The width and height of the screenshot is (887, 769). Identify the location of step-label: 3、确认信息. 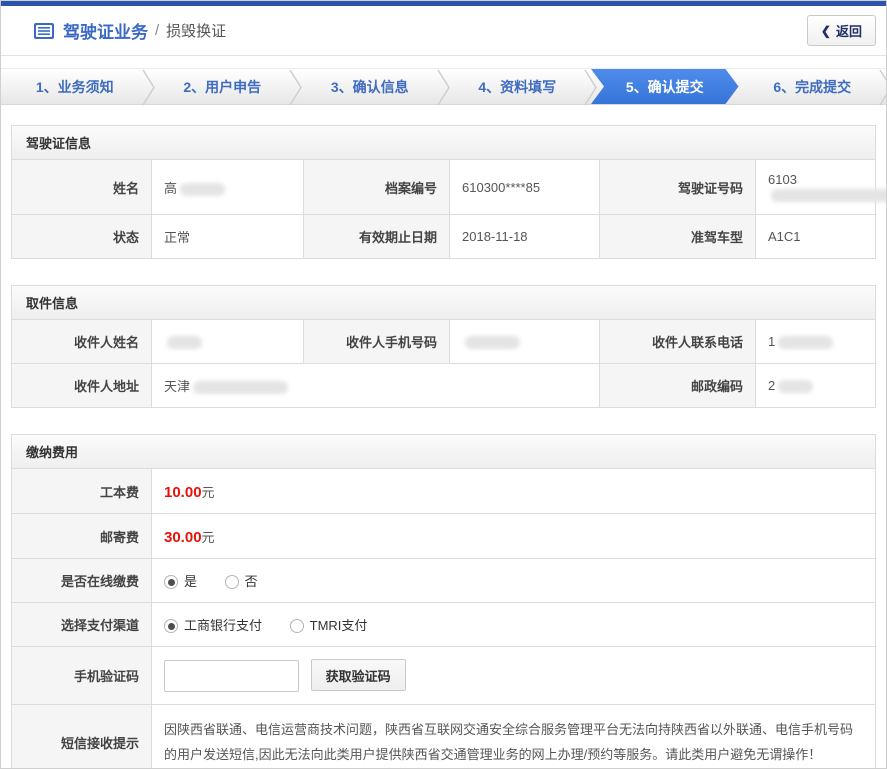
(369, 86).